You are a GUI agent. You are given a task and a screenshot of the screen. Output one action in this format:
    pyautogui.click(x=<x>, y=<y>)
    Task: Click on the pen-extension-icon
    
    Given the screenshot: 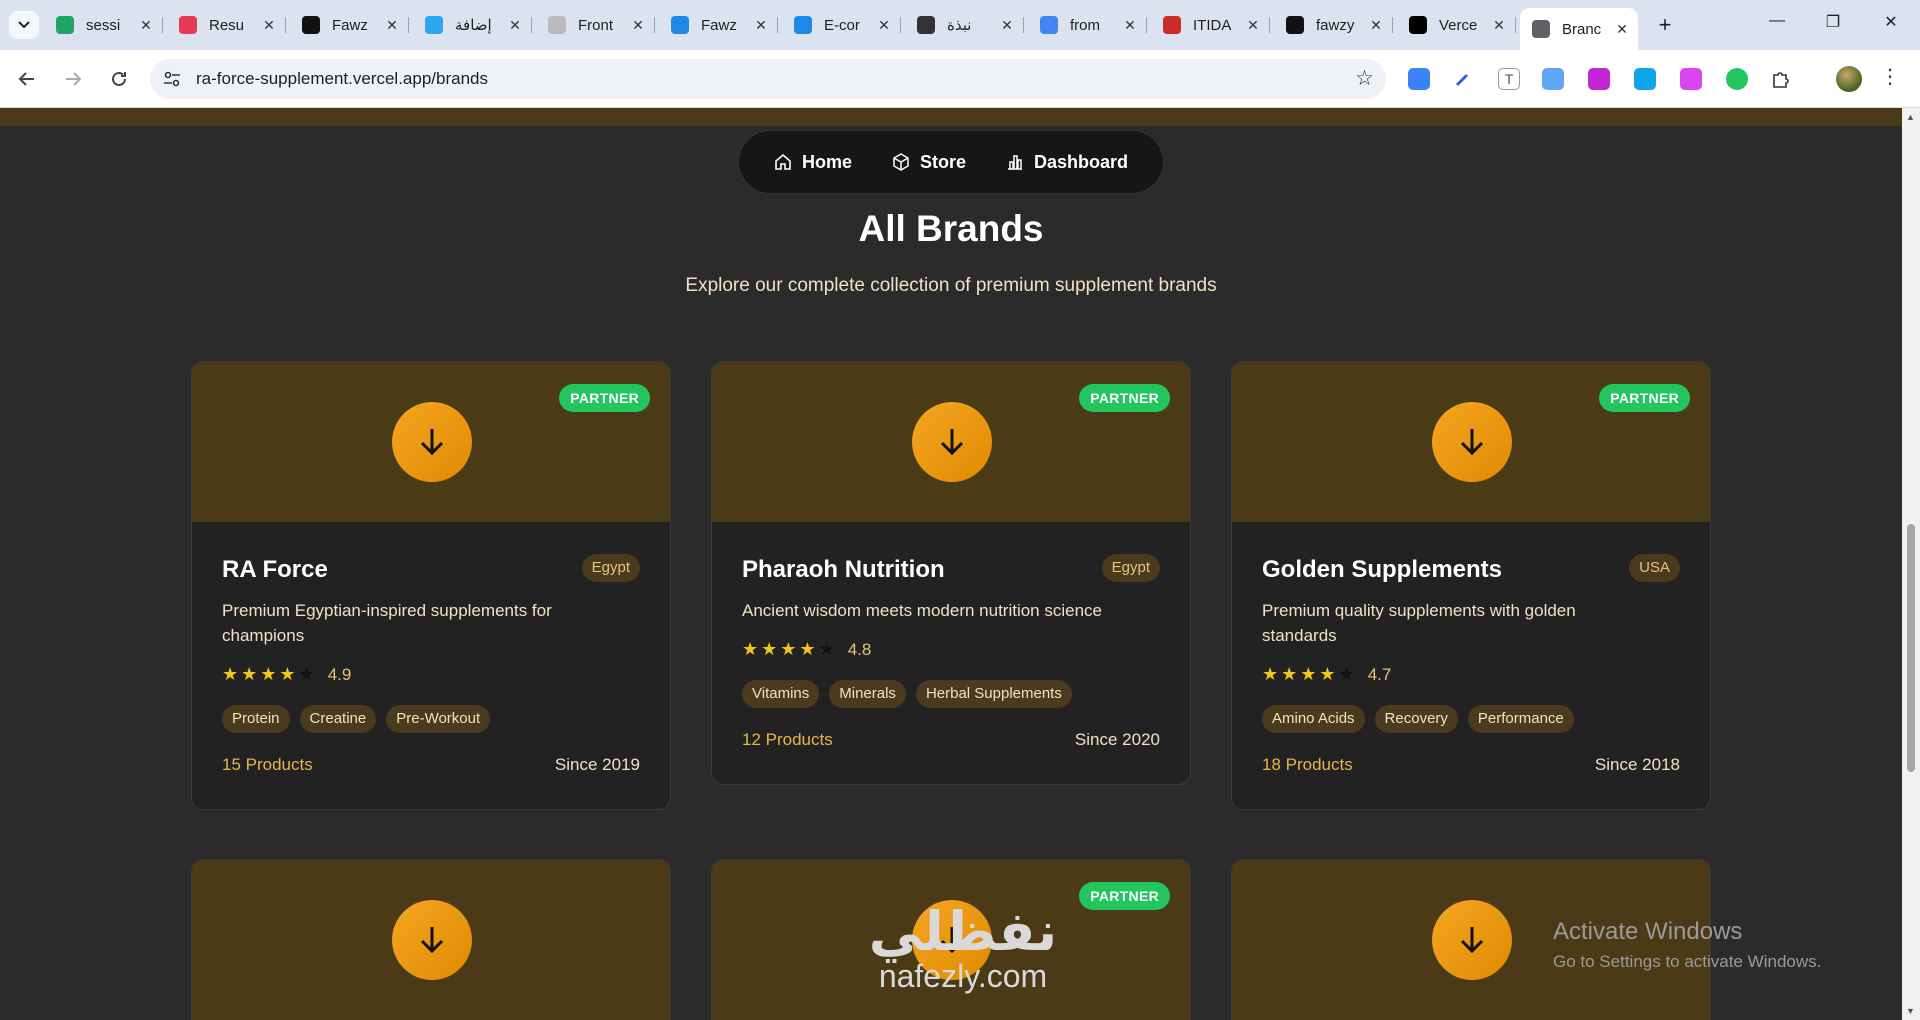 What is the action you would take?
    pyautogui.click(x=1463, y=79)
    